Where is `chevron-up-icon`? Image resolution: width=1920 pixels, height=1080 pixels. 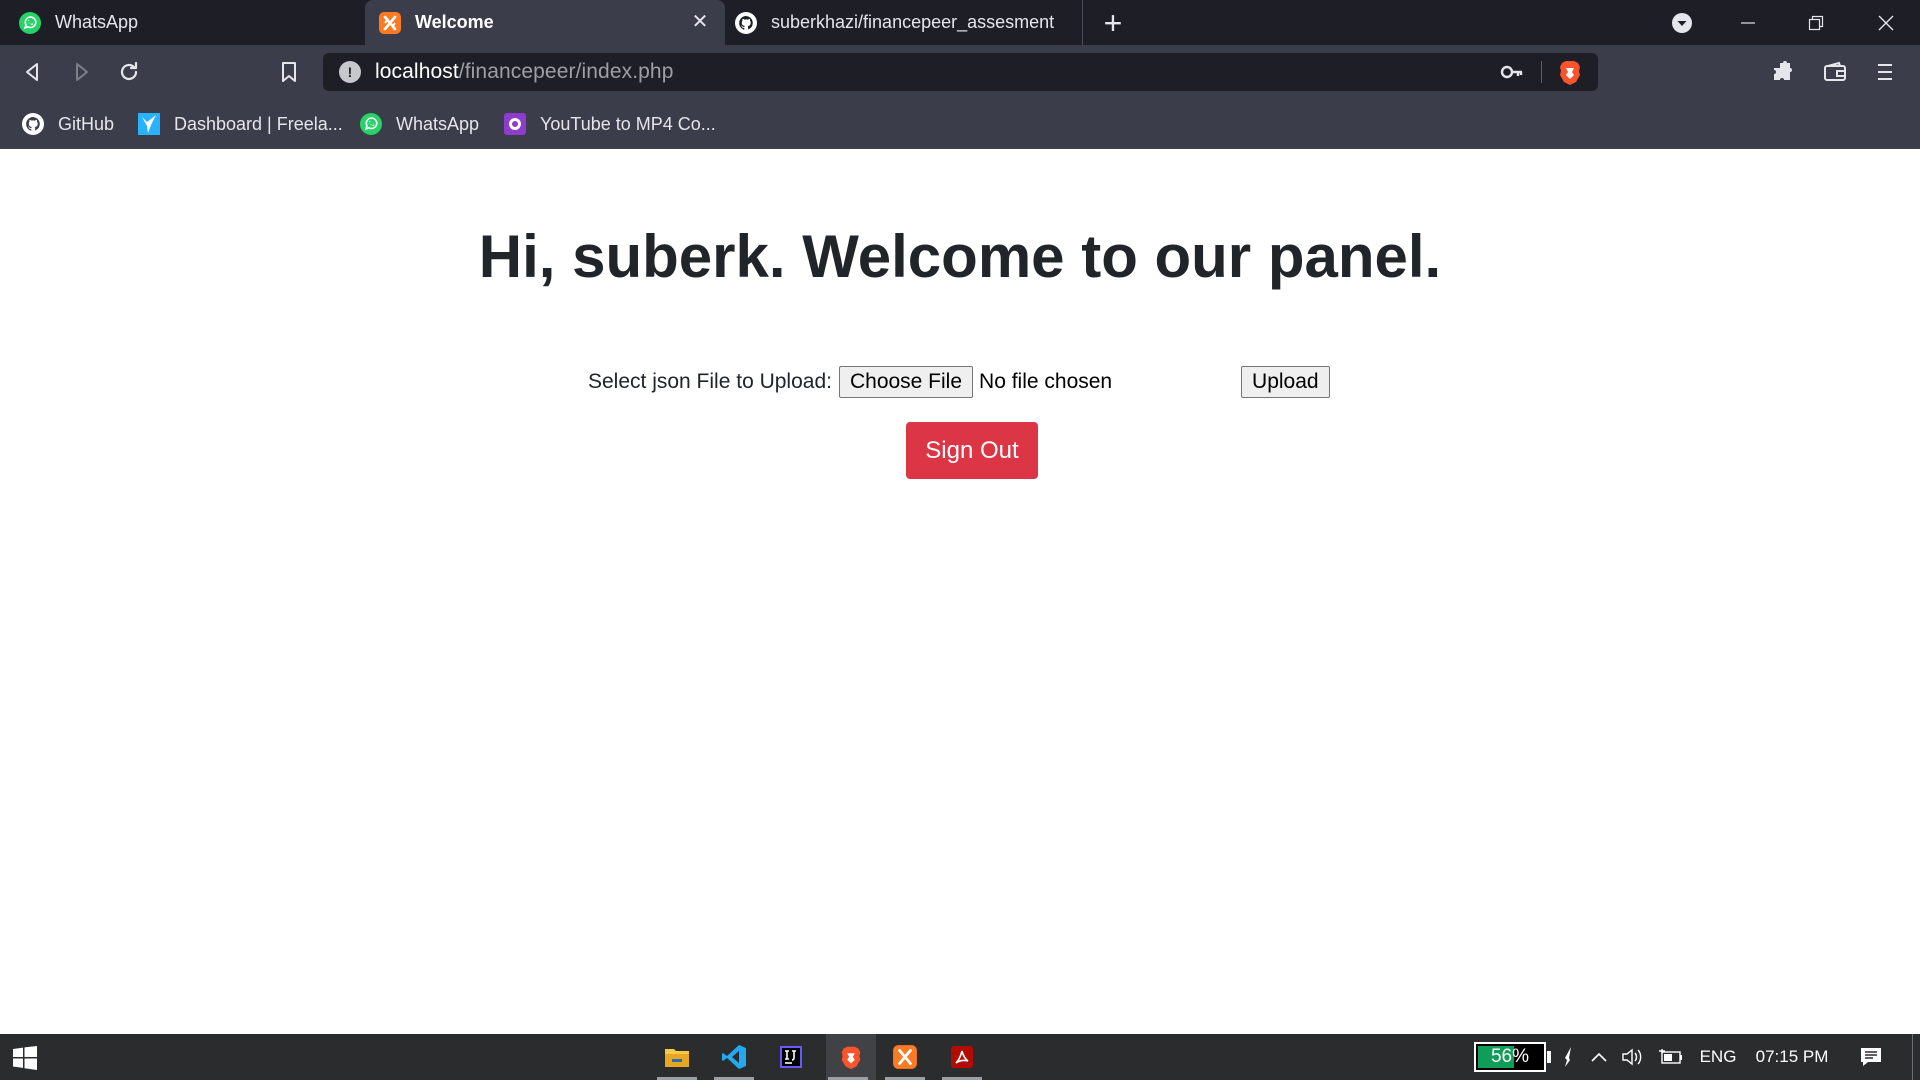 chevron-up-icon is located at coordinates (1599, 1057).